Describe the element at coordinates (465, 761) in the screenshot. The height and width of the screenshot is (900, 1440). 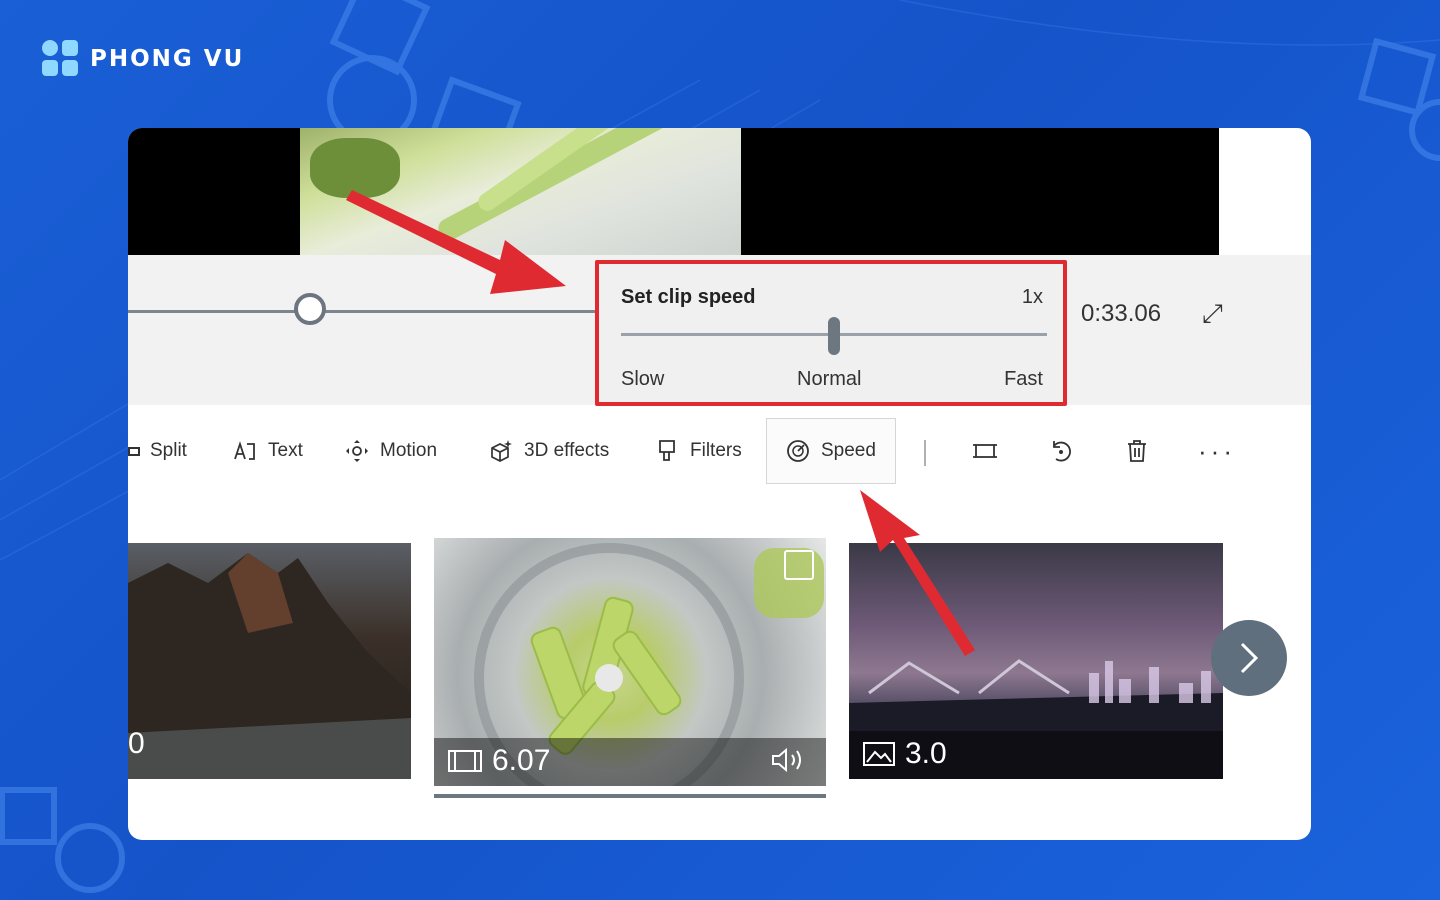
I see `video-clip-icon` at that location.